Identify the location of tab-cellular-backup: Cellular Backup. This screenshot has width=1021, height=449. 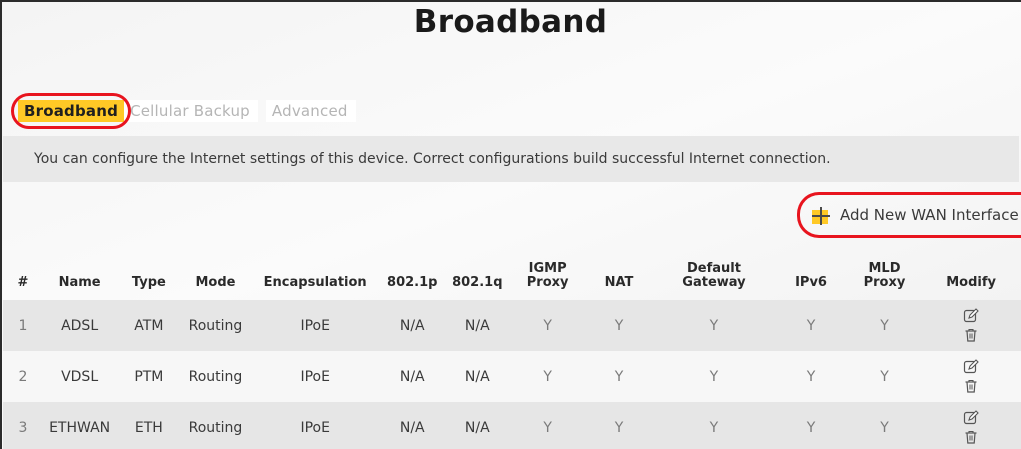
(191, 111).